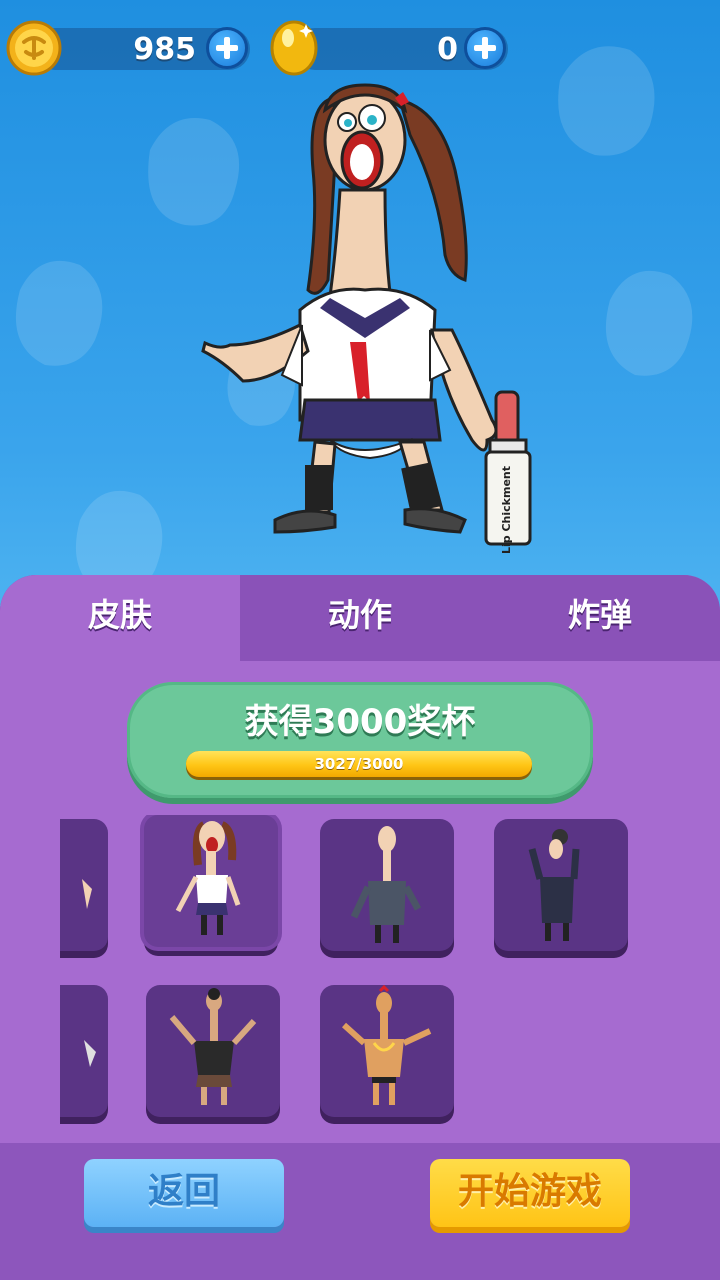 This screenshot has width=720, height=1280. What do you see at coordinates (360, 1211) in the screenshot?
I see `bottom-bar: 返回 开始游戏` at bounding box center [360, 1211].